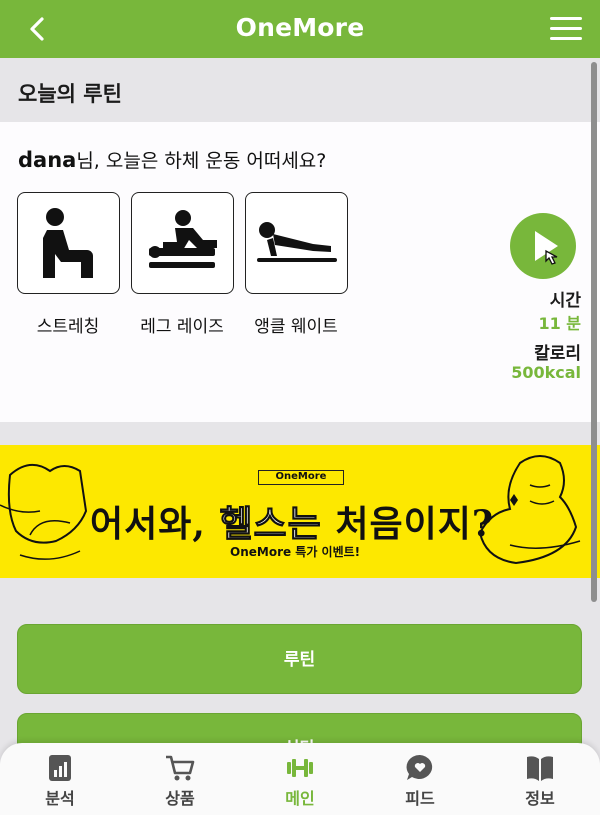 The width and height of the screenshot is (600, 815). Describe the element at coordinates (559, 323) in the screenshot. I see `time-value: 11 분` at that location.